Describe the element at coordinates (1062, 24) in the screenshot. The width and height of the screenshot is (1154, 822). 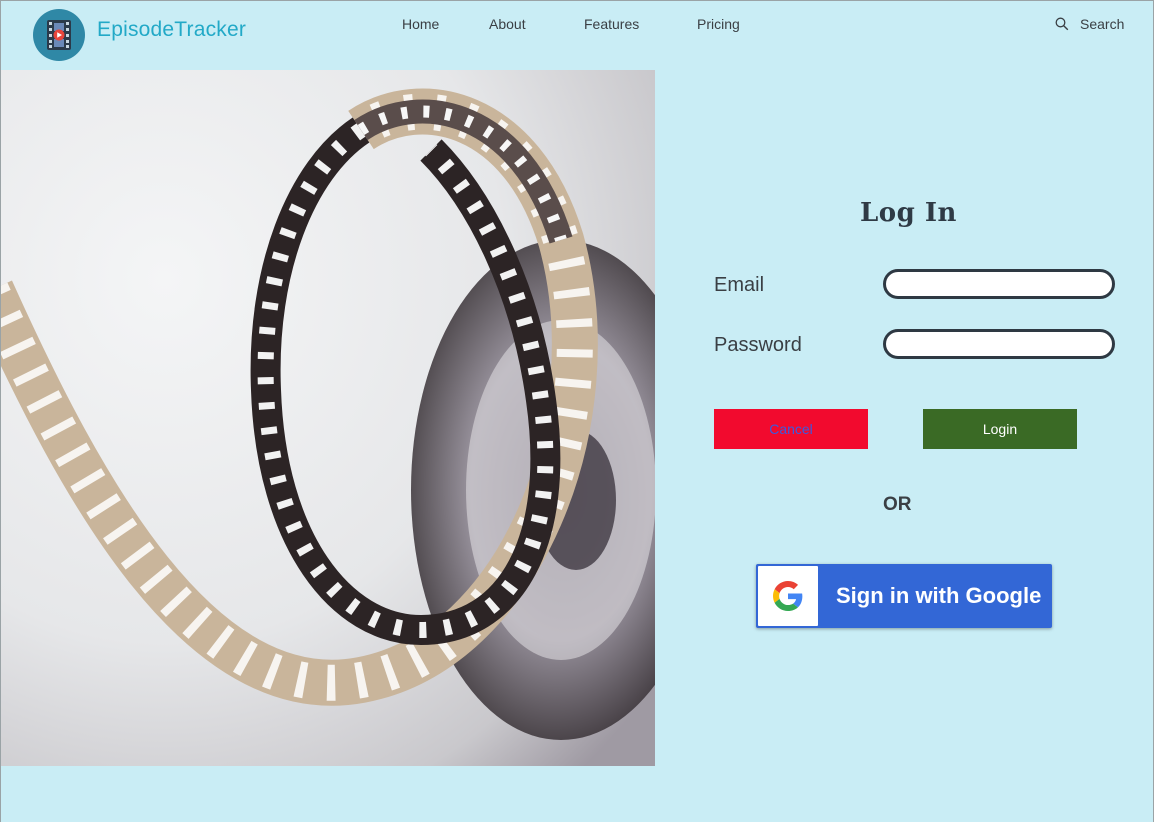
I see `search-icon` at that location.